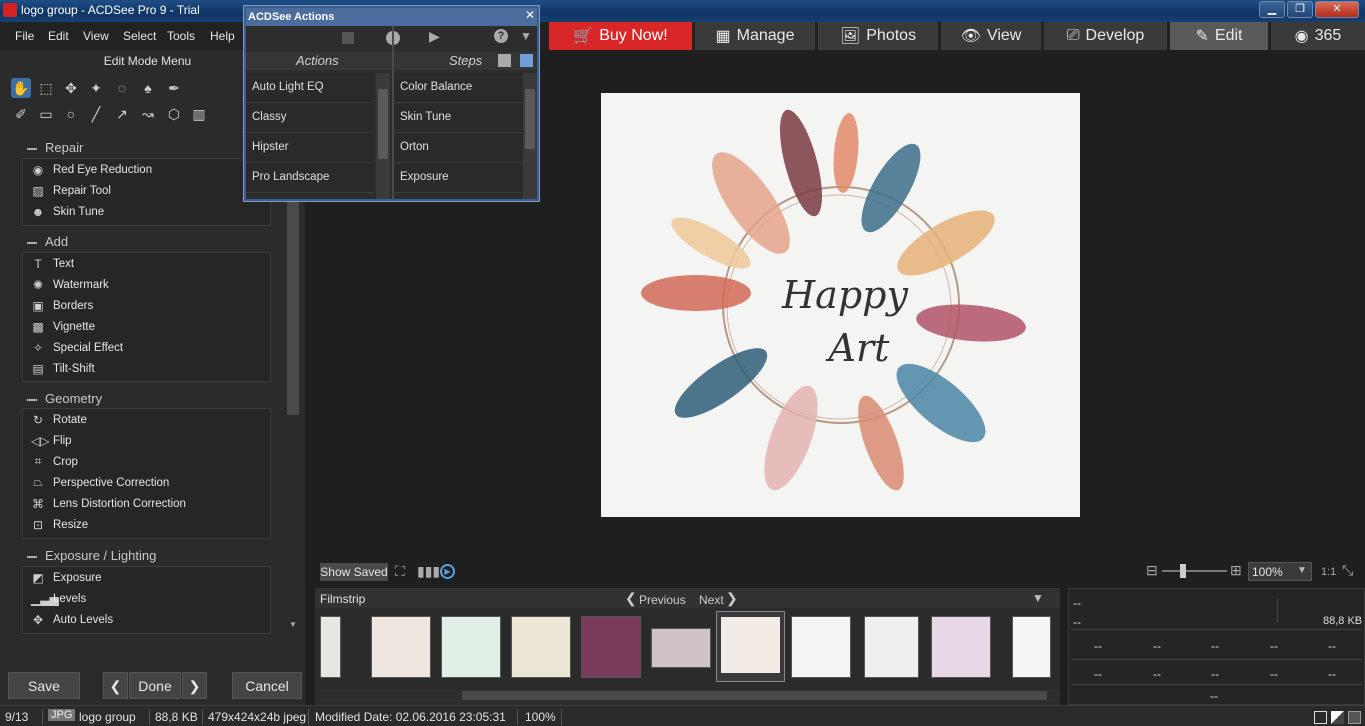 The height and width of the screenshot is (726, 1365). What do you see at coordinates (146, 305) in the screenshot?
I see `borders-item: ▣ Borders` at bounding box center [146, 305].